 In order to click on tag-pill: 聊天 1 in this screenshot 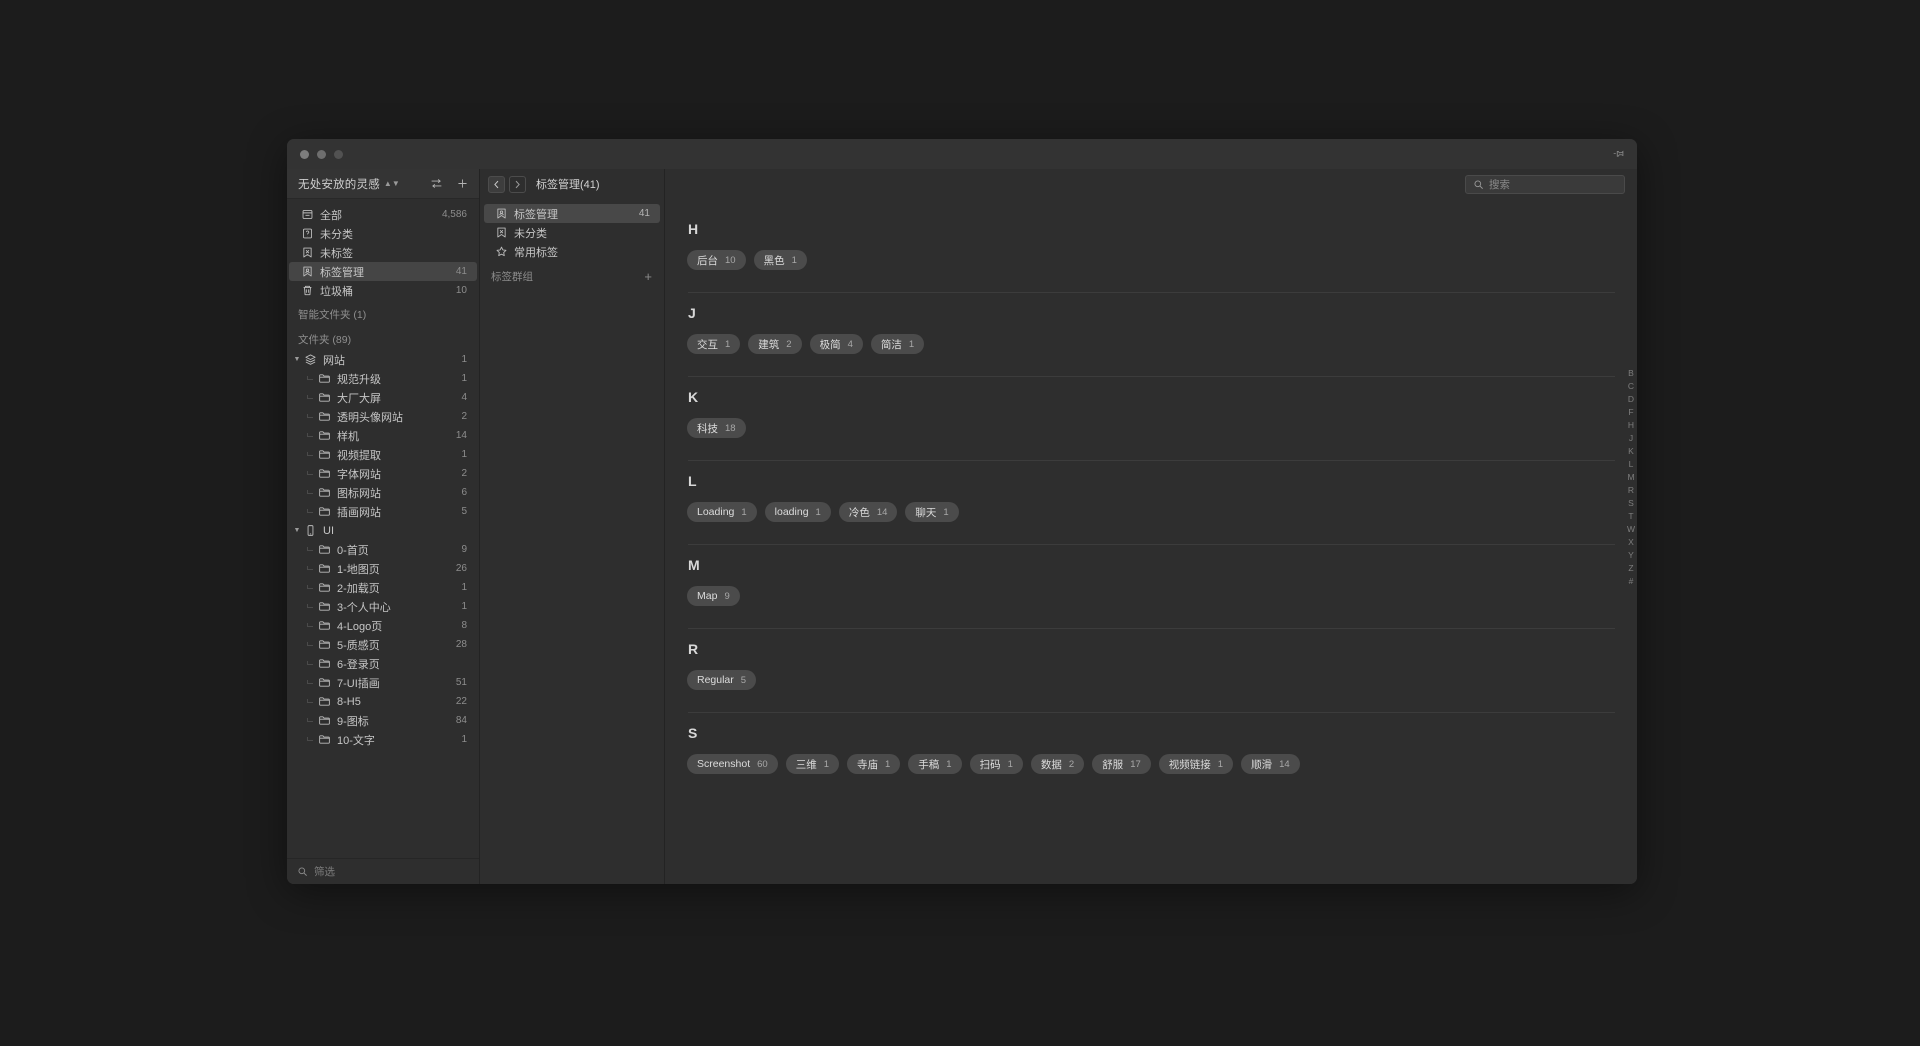, I will do `click(932, 512)`.